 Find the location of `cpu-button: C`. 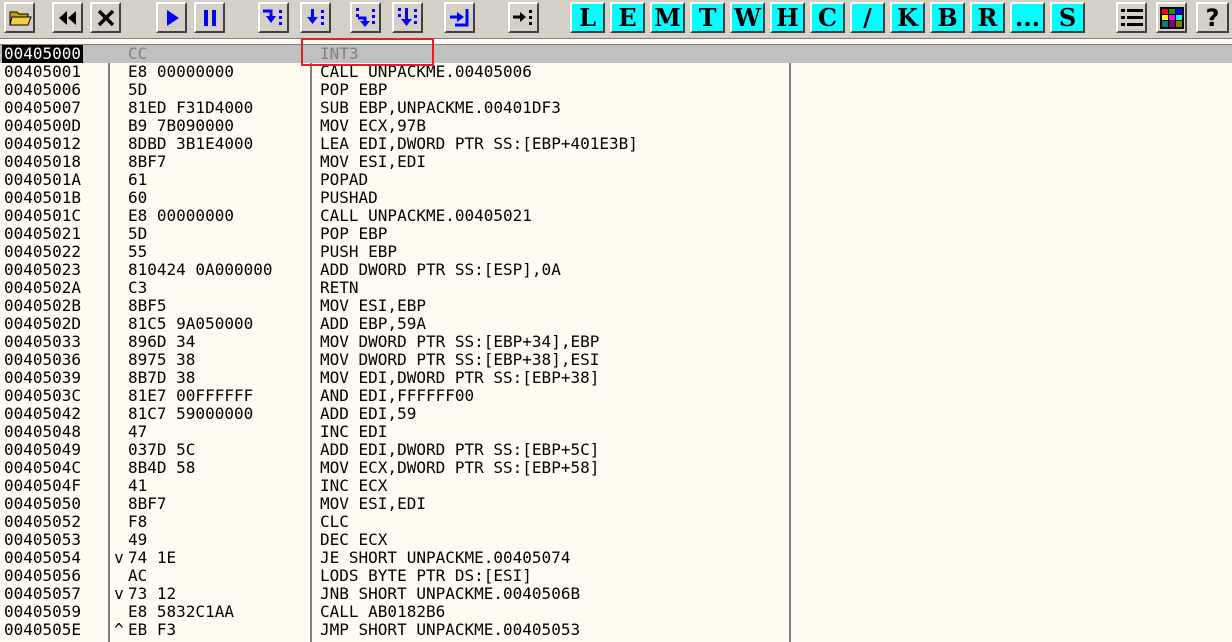

cpu-button: C is located at coordinates (827, 17).